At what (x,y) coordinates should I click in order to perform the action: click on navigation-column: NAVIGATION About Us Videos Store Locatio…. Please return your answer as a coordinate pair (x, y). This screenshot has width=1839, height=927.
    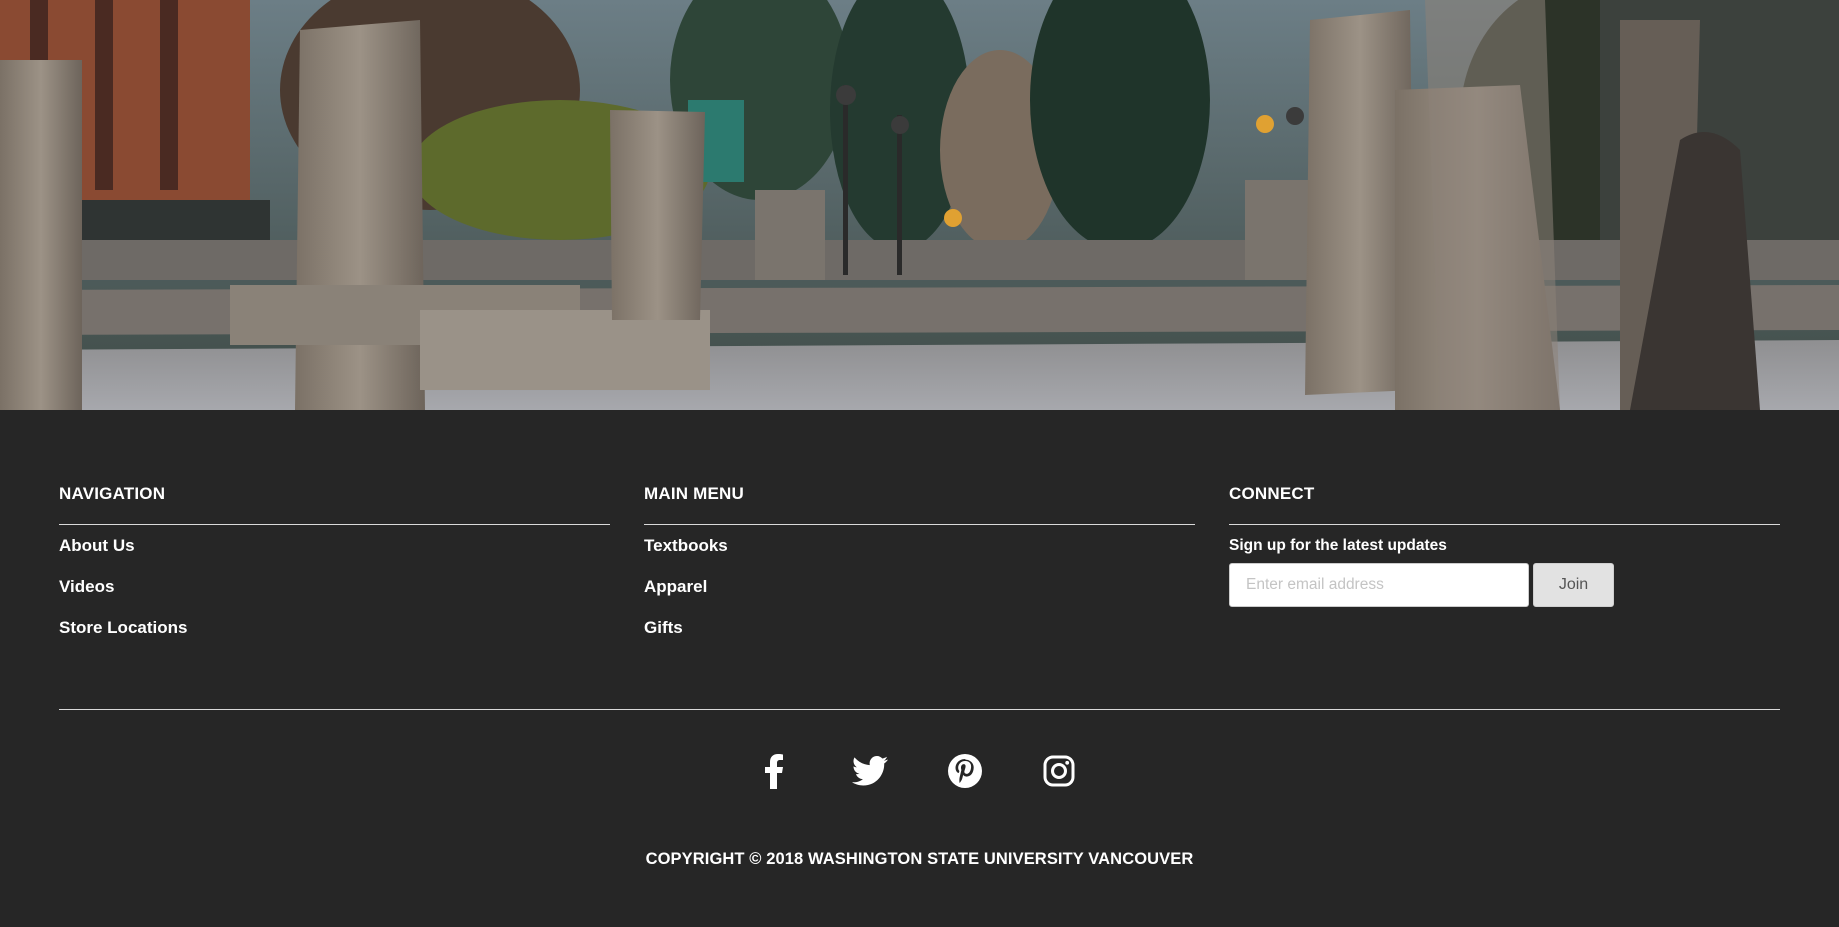
    Looking at the image, I should click on (334, 565).